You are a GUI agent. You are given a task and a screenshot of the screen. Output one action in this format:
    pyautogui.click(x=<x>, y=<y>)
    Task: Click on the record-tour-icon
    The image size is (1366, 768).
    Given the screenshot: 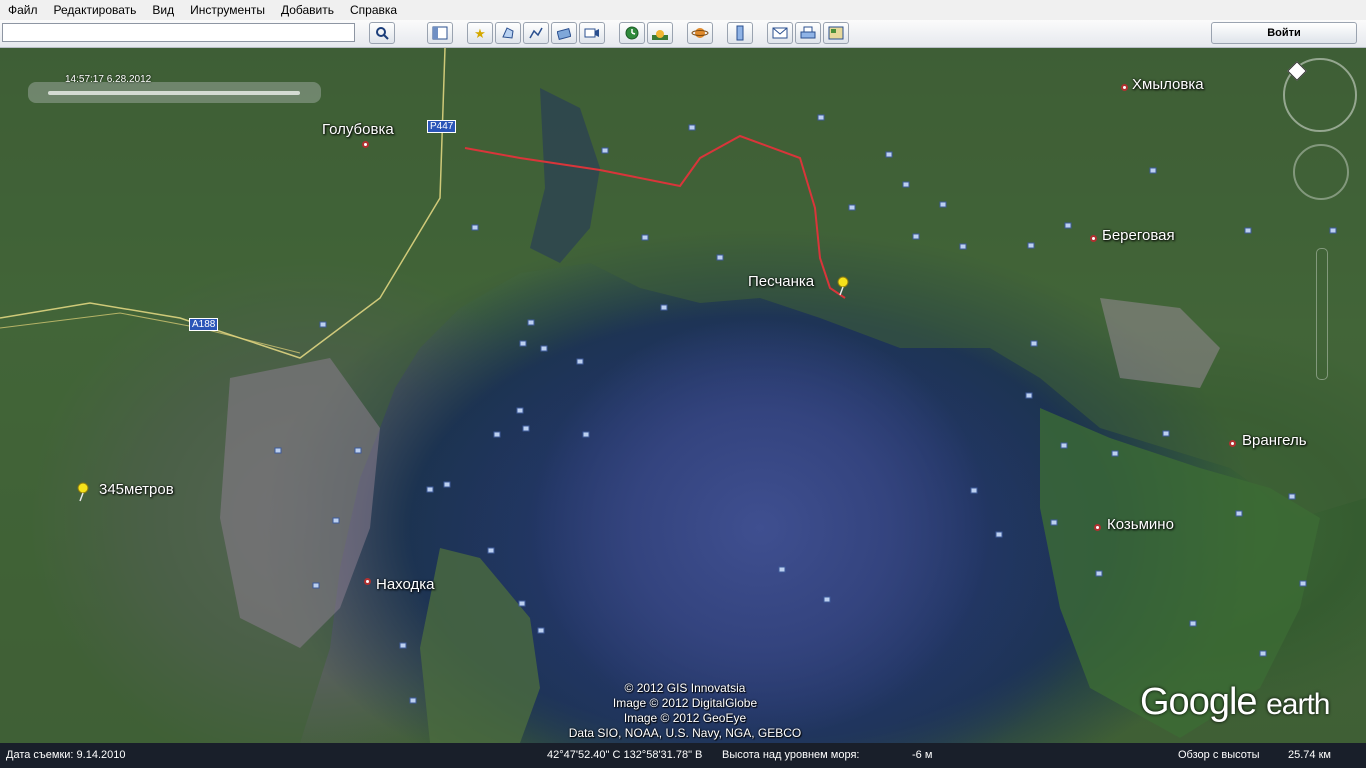 What is the action you would take?
    pyautogui.click(x=592, y=33)
    